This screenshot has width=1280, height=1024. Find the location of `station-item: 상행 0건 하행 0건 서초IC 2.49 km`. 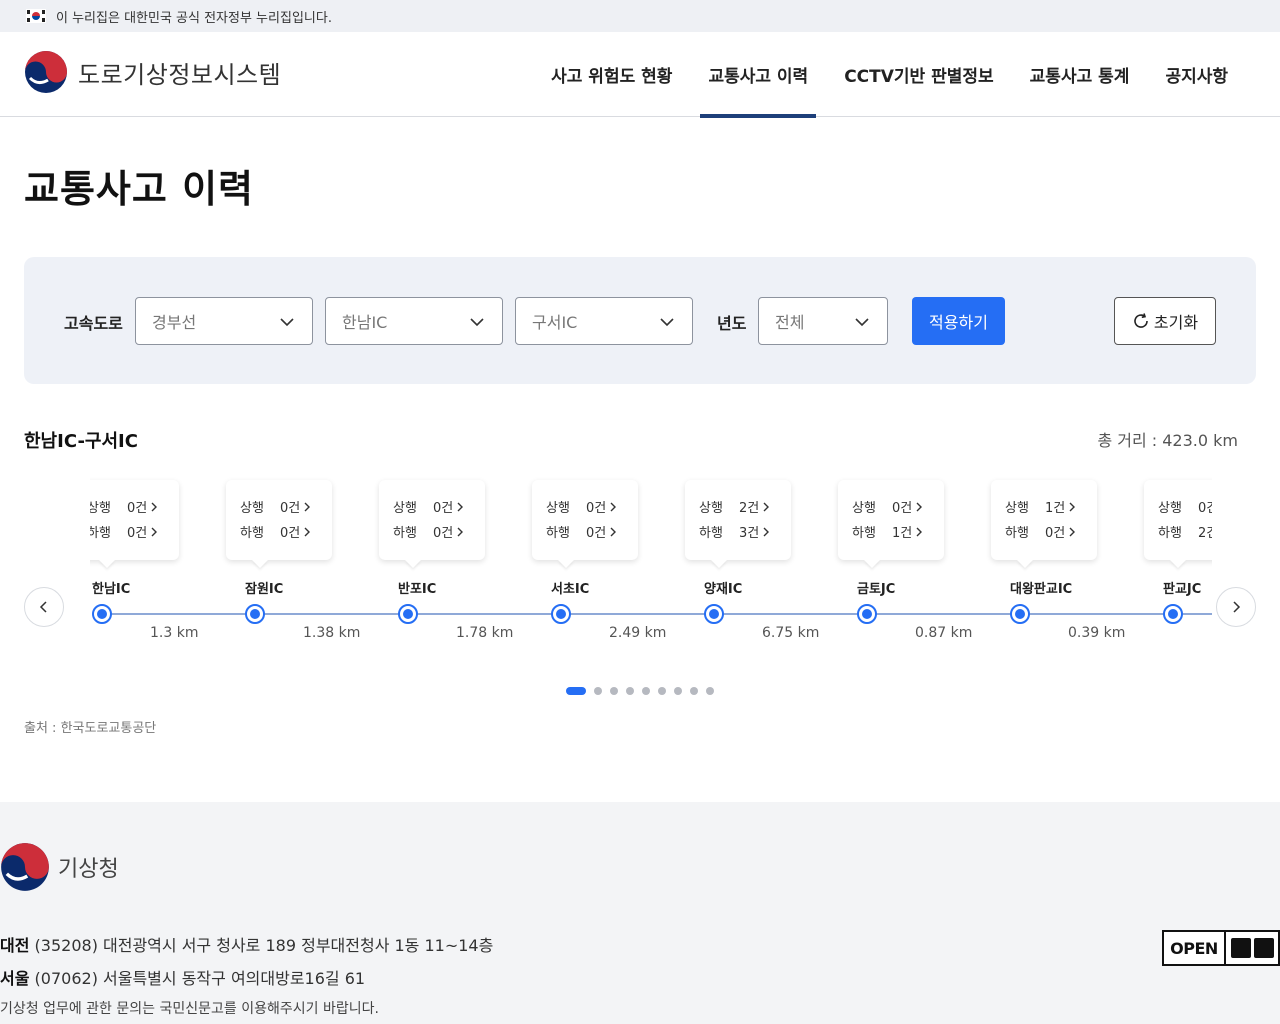

station-item: 상행 0건 하행 0건 서초IC 2.49 km is located at coordinates (617, 560).